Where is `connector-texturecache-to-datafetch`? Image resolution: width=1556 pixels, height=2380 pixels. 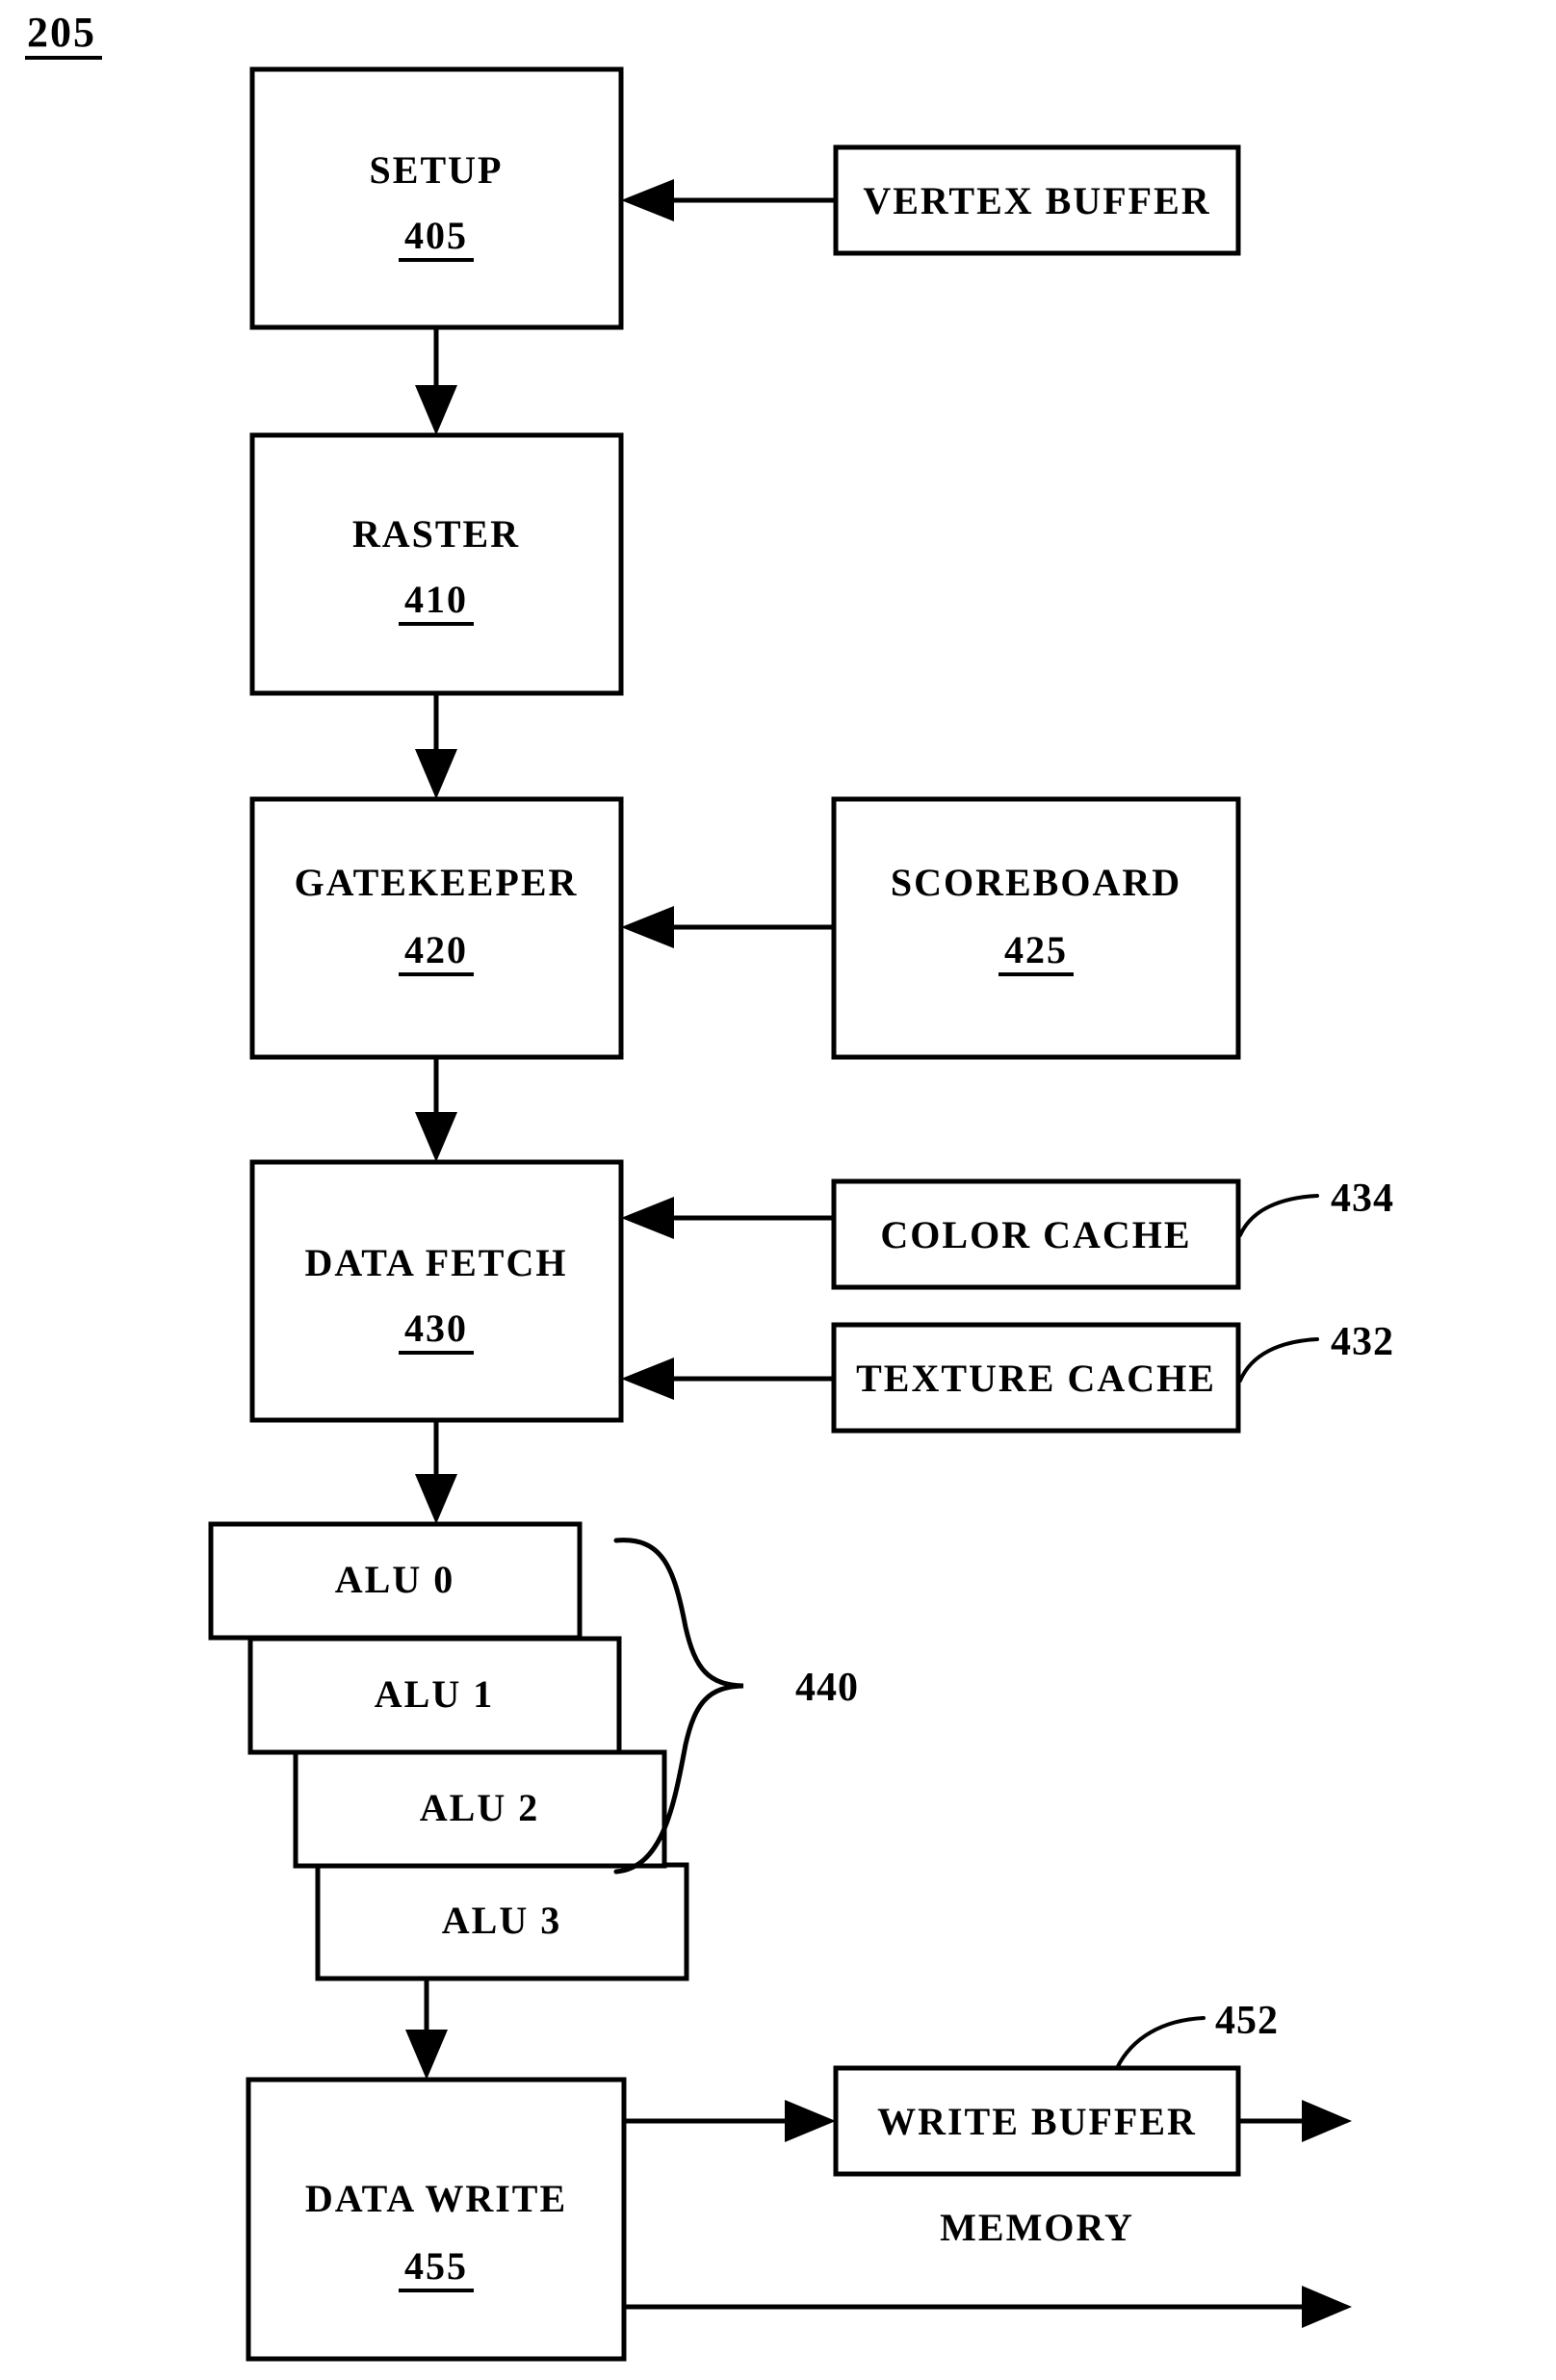
connector-texturecache-to-datafetch is located at coordinates (727, 1379).